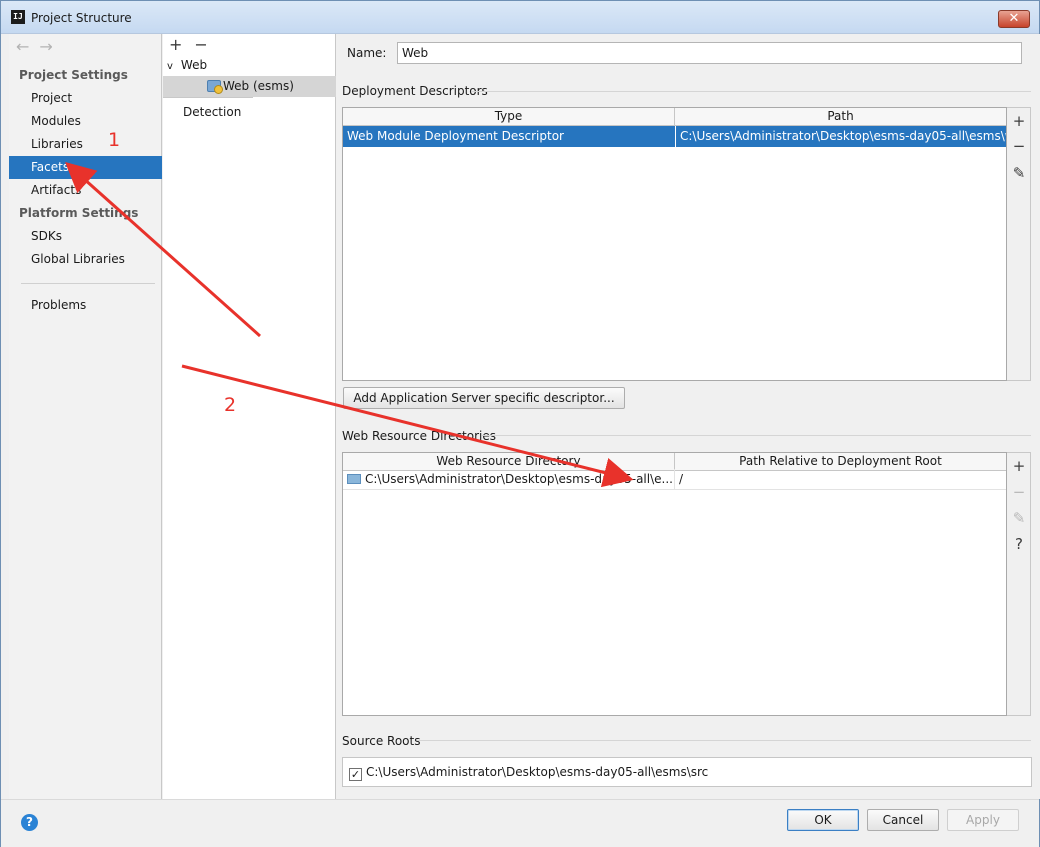 Image resolution: width=1040 pixels, height=847 pixels. Describe the element at coordinates (840, 117) in the screenshot. I see `column-header-path: Path` at that location.